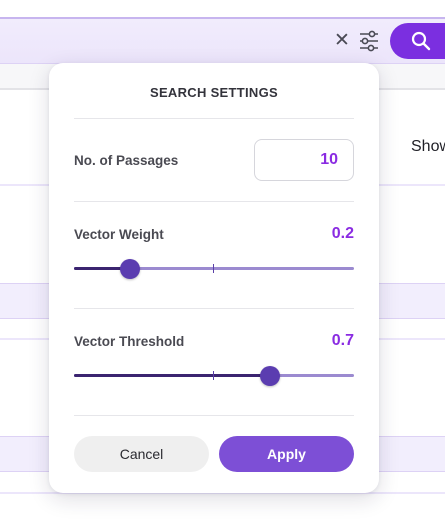 The image size is (445, 525). I want to click on apply-button: Apply, so click(286, 454).